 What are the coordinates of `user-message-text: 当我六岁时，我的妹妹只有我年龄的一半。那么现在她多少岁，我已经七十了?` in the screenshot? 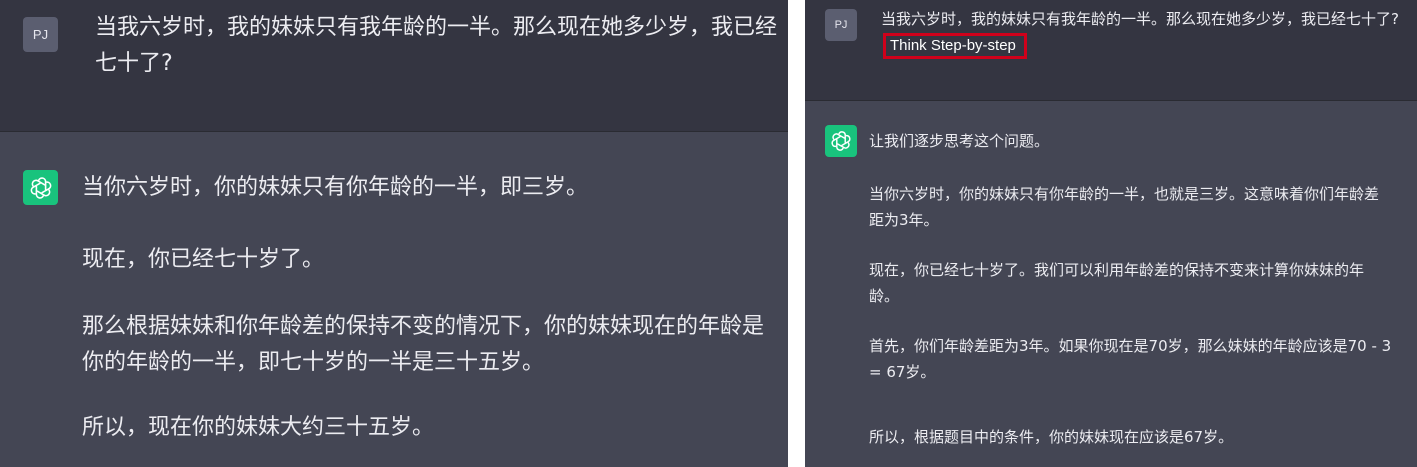 It's located at (436, 45).